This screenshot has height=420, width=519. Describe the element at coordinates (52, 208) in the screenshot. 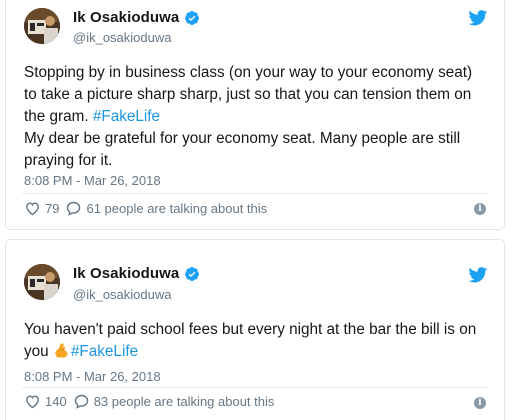

I see `like-count: 79` at that location.